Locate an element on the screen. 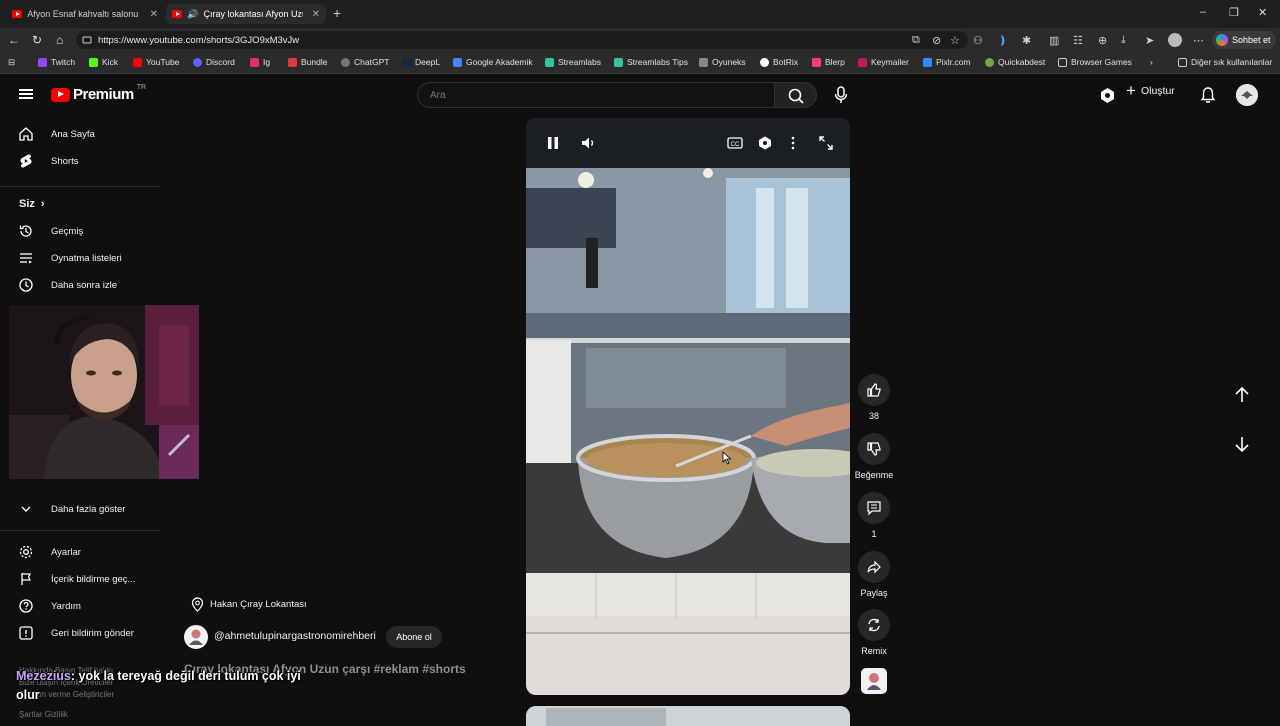  account-avatar is located at coordinates (1247, 95).